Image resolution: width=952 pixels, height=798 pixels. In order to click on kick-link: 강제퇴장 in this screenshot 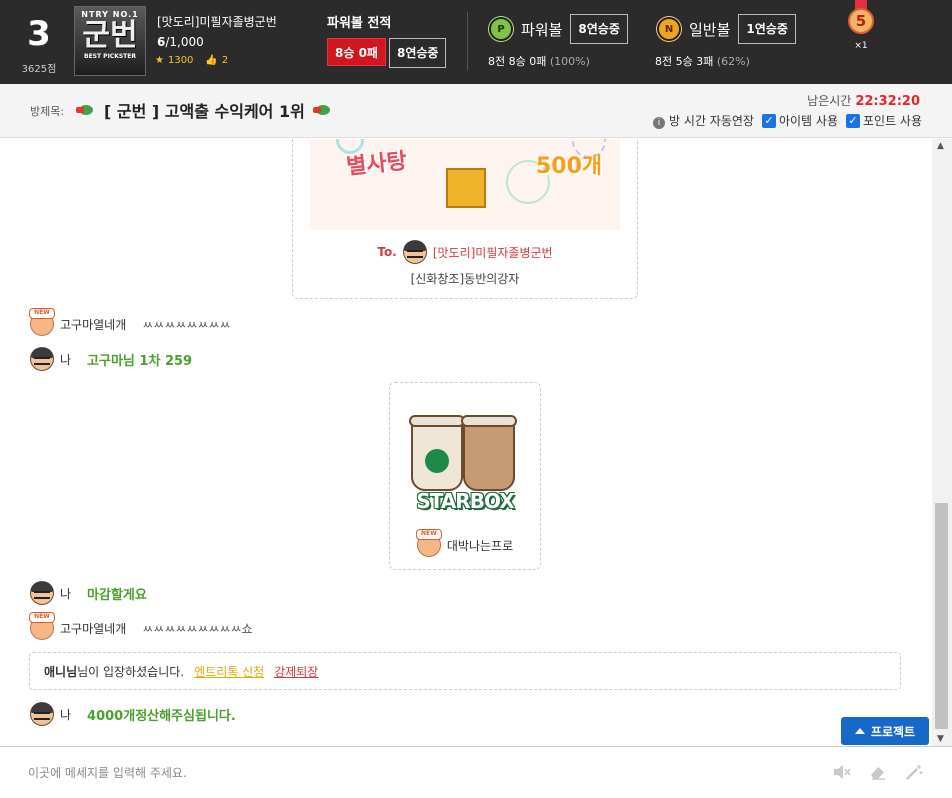, I will do `click(296, 671)`.